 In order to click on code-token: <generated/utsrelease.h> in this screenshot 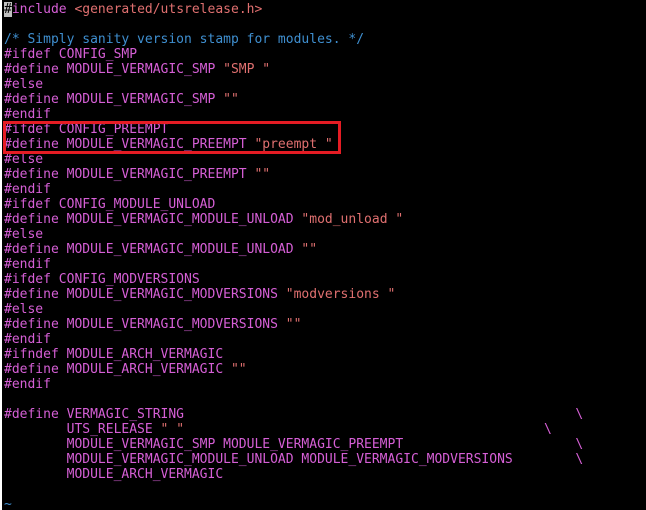, I will do `click(168, 9)`.